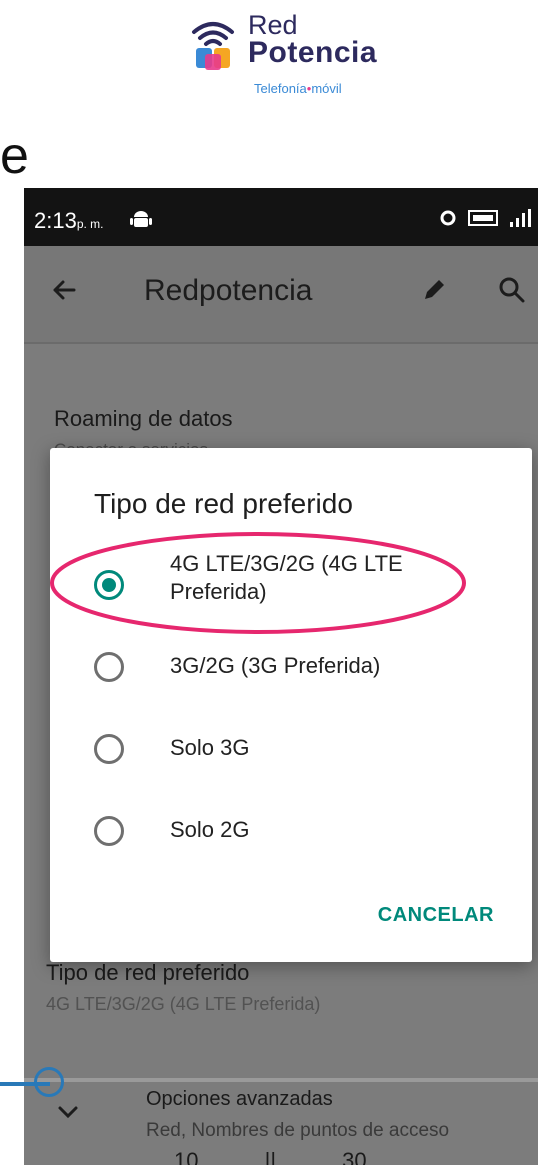 This screenshot has height=1165, width=538. I want to click on pencil-icon, so click(434, 290).